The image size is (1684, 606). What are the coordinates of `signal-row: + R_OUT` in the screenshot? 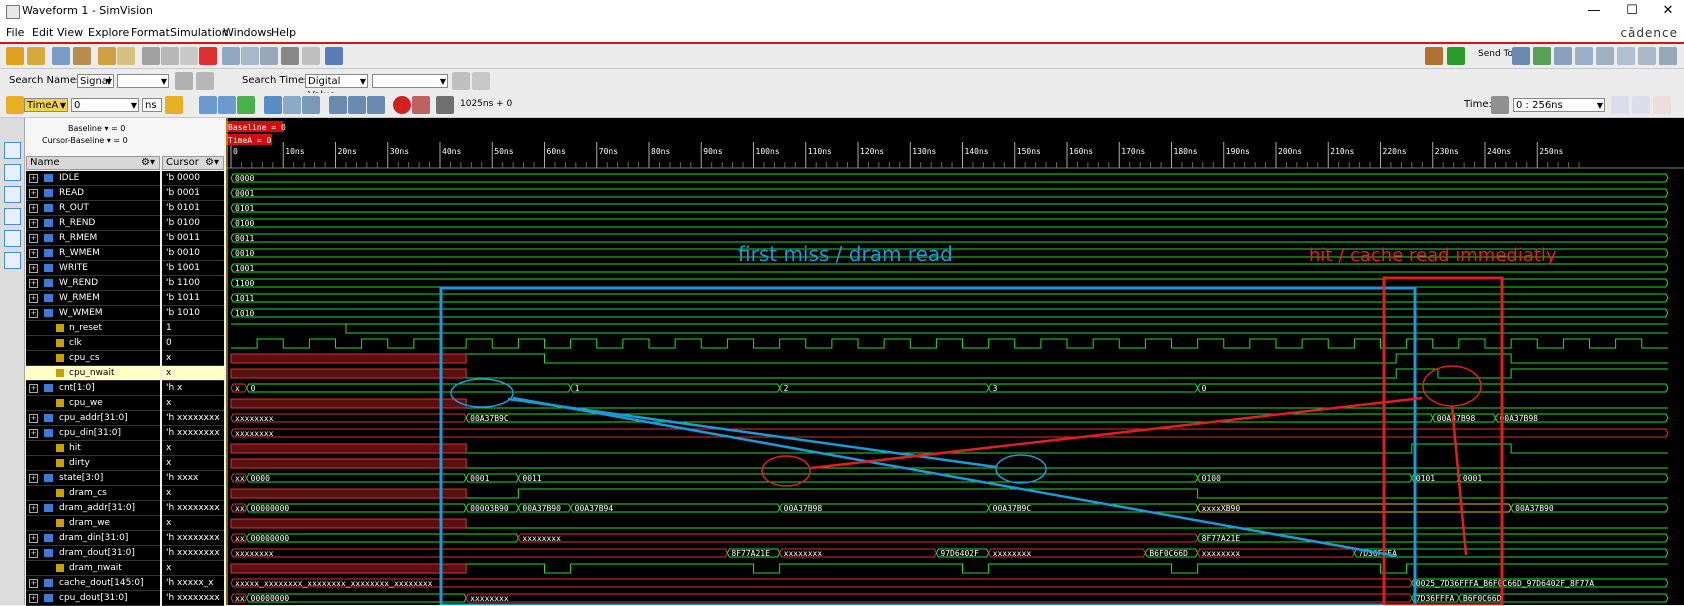 It's located at (93, 208).